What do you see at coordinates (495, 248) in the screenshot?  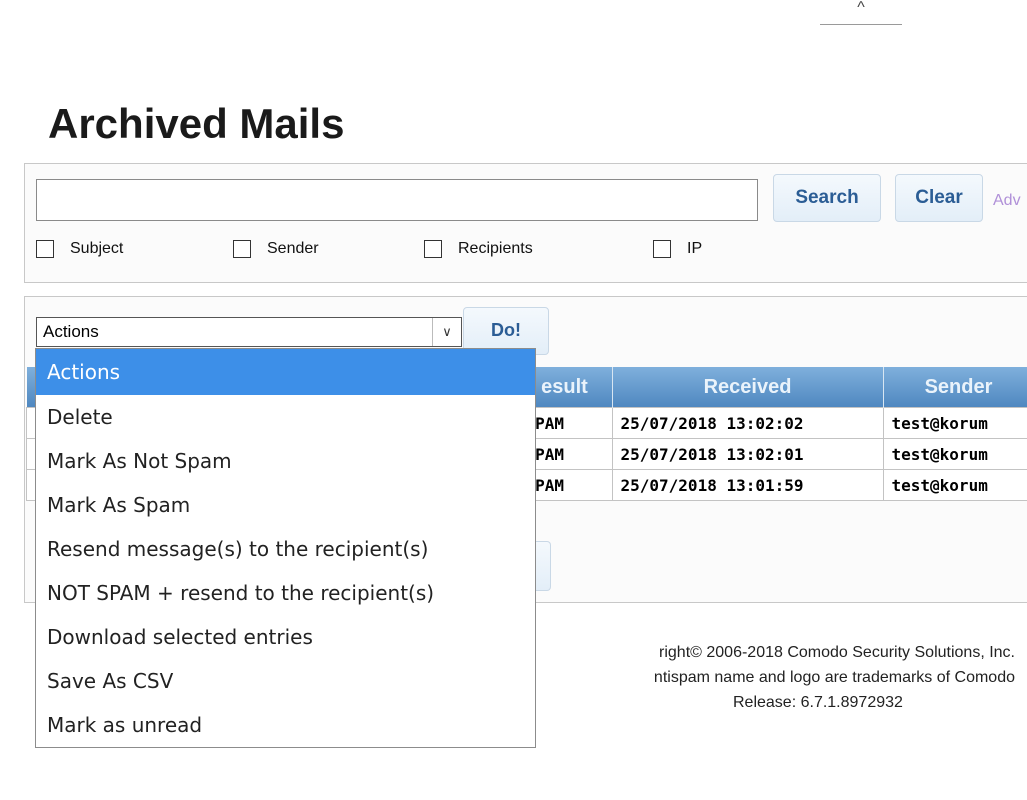 I see `recipients-label: Recipients` at bounding box center [495, 248].